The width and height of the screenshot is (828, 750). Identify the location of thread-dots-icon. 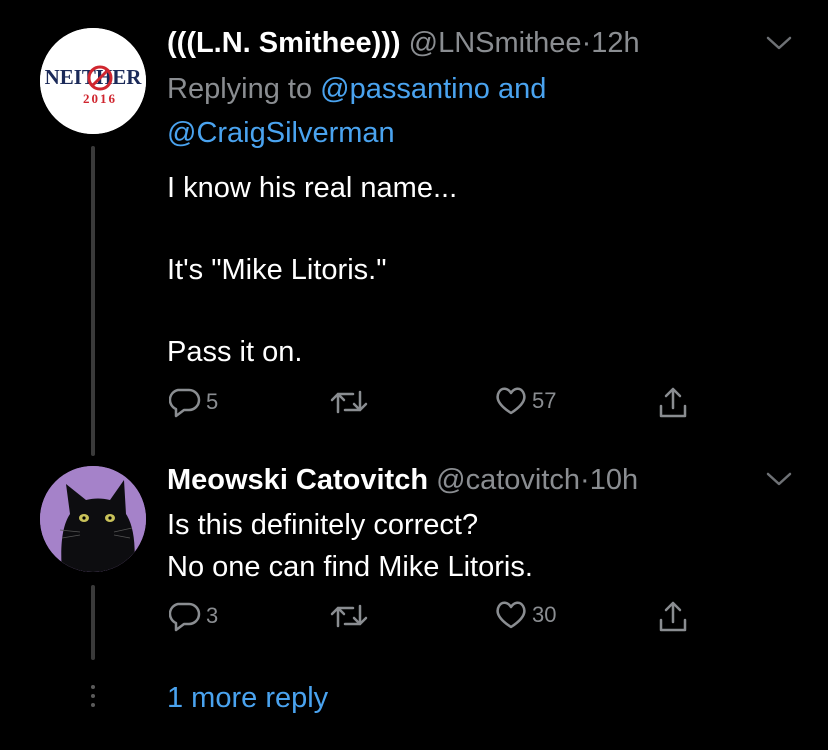
(93, 698).